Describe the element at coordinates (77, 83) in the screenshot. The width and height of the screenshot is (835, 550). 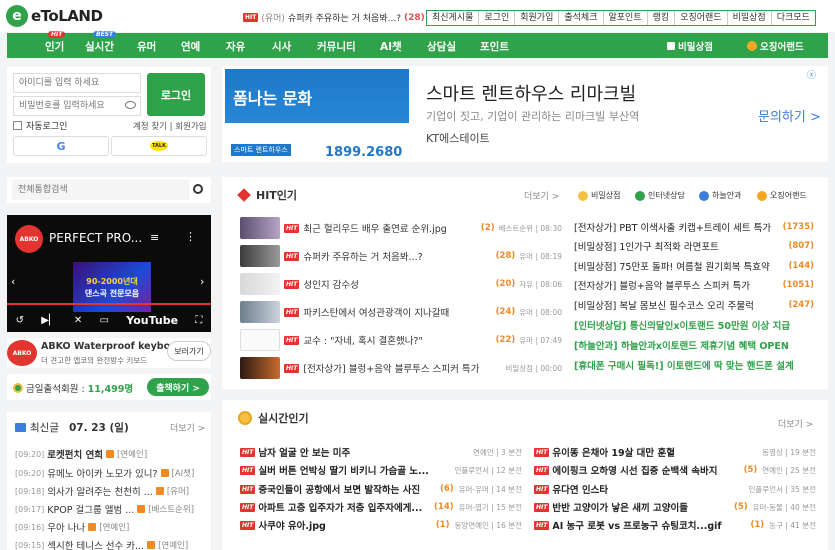
I see `id-input` at that location.